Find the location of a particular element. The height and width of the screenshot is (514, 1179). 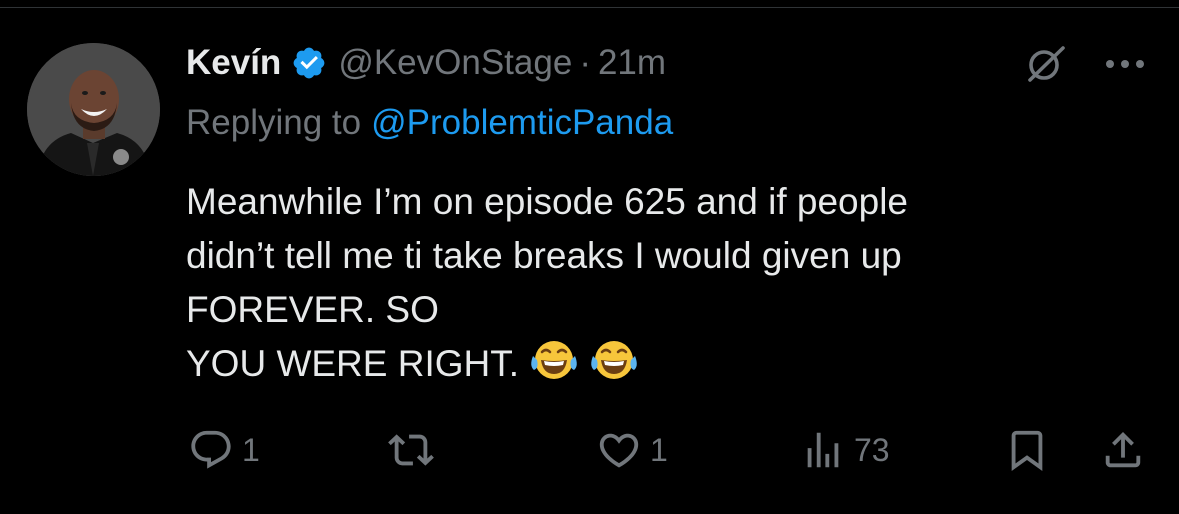

like-count: 1 is located at coordinates (659, 449).